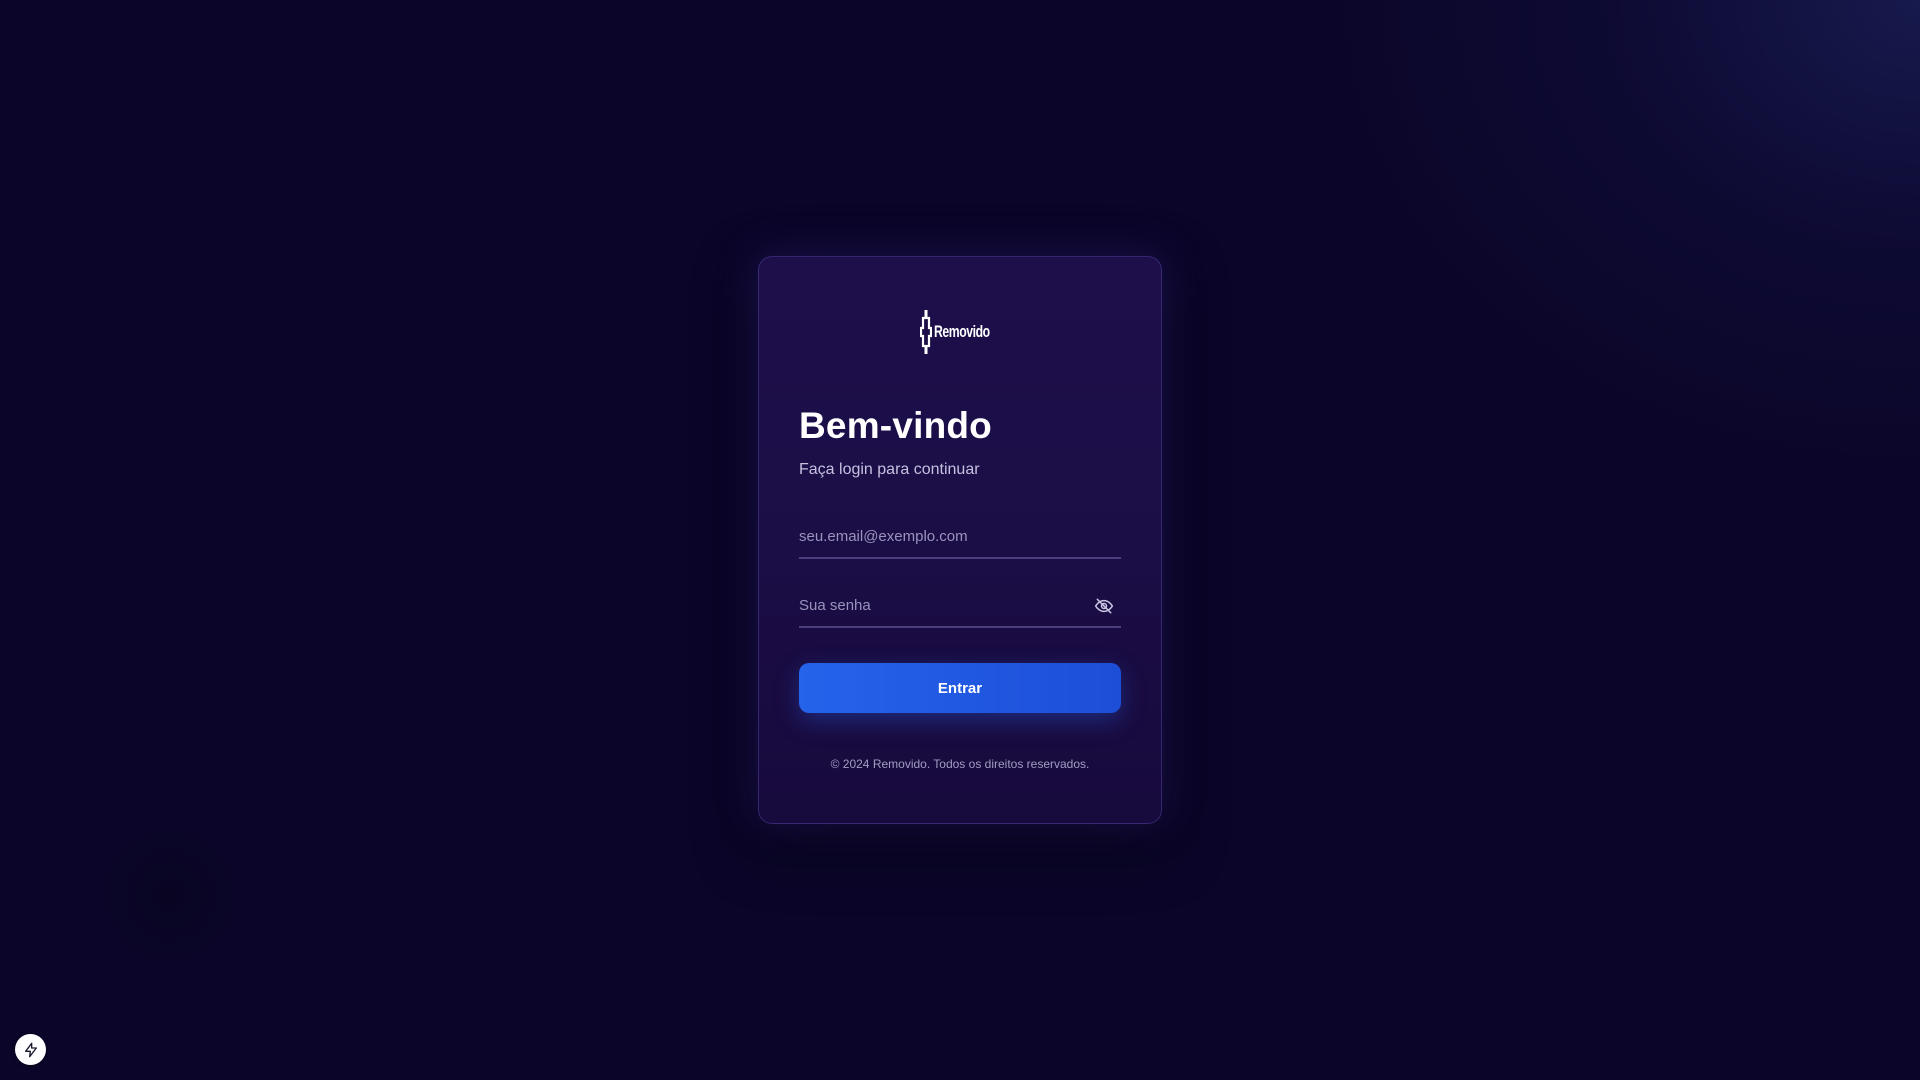 This screenshot has width=1920, height=1080. I want to click on toggle-password-visibility-button, so click(1104, 606).